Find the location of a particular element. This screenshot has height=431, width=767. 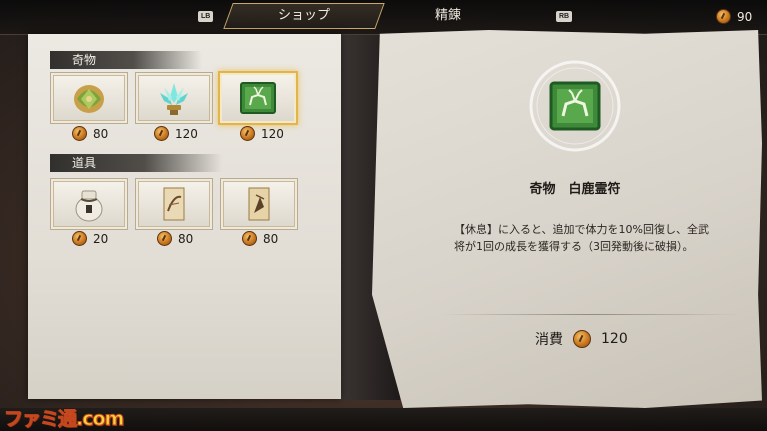

watermark-logo: ファミ通.com is located at coordinates (63, 419).